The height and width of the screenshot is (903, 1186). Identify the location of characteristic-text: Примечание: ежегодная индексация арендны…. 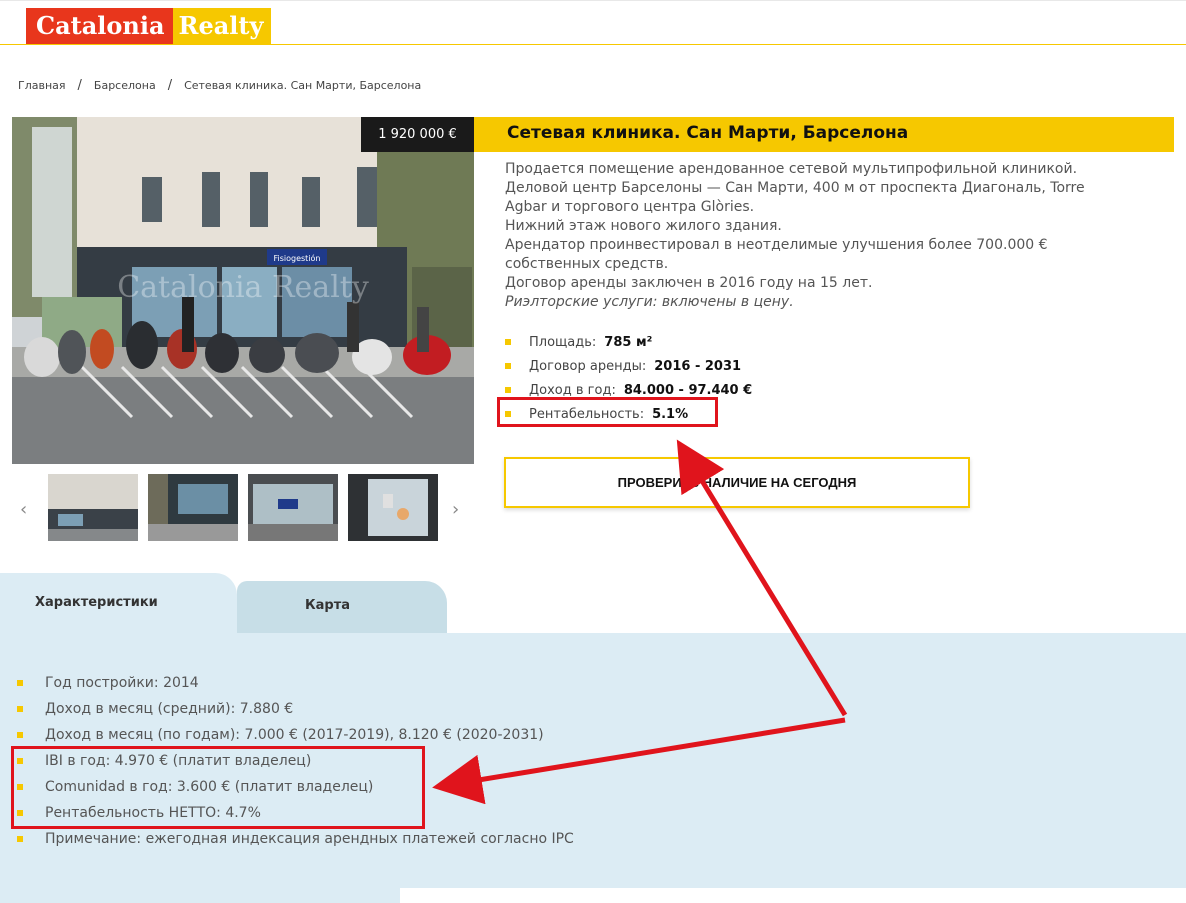
(309, 839).